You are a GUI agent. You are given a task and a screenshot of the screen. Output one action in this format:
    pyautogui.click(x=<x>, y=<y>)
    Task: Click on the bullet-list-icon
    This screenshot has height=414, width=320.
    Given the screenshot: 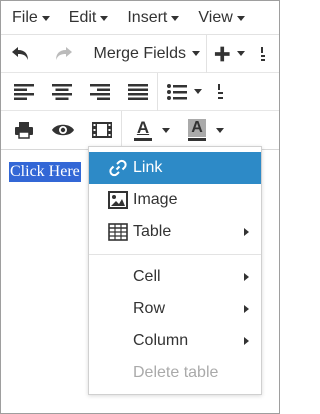 What is the action you would take?
    pyautogui.click(x=177, y=91)
    